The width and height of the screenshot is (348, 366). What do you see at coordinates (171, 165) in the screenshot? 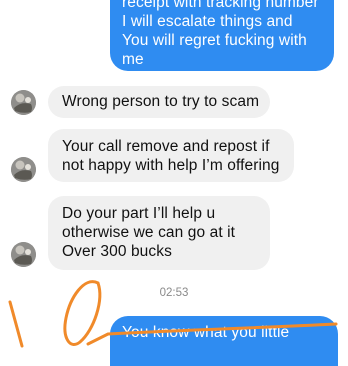
I see `message-line: not happy with help I’m offering` at bounding box center [171, 165].